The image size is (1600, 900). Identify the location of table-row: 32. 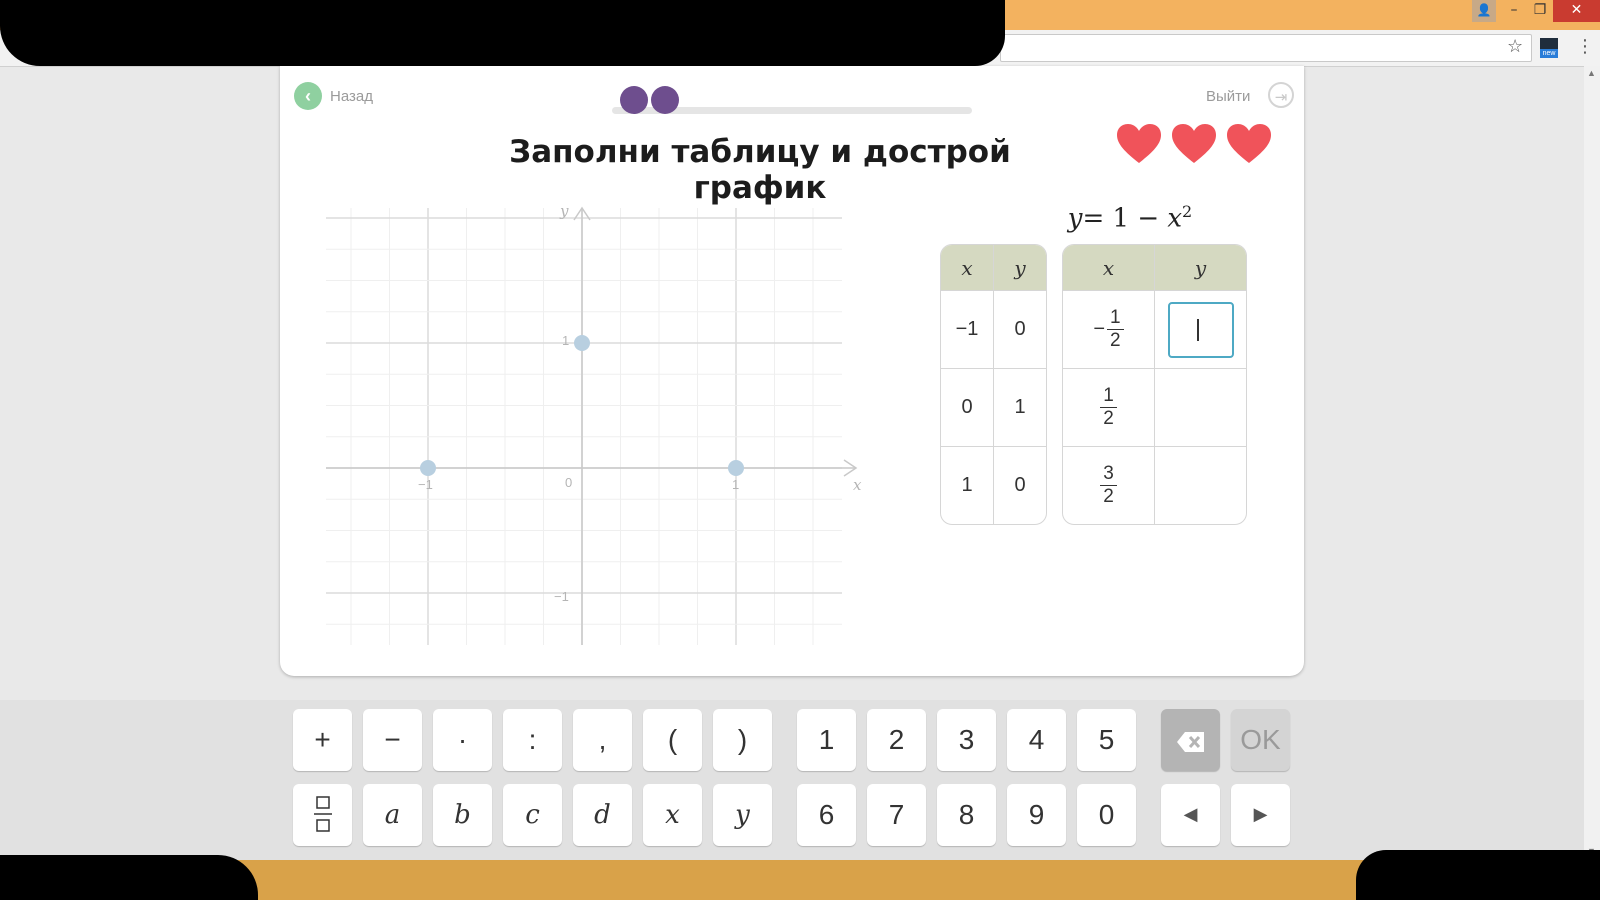
(1154, 485).